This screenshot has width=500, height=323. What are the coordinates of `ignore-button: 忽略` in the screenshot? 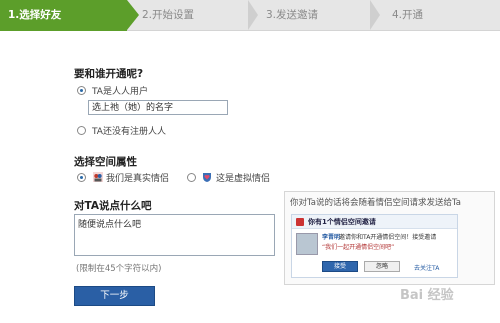 It's located at (382, 266).